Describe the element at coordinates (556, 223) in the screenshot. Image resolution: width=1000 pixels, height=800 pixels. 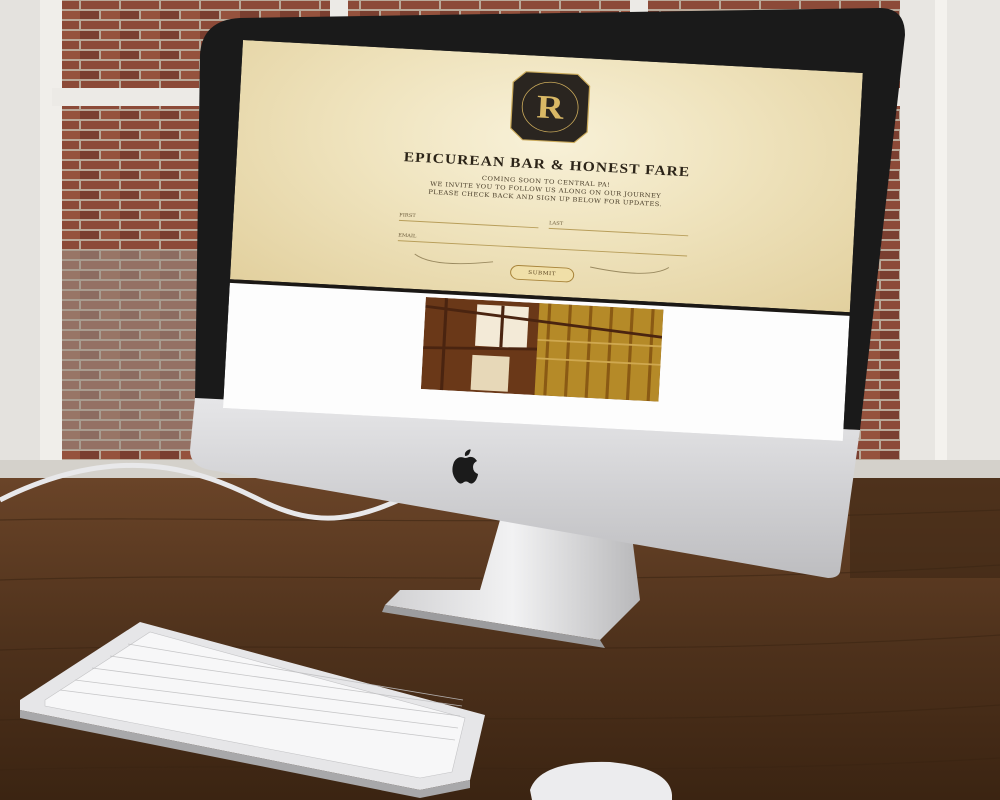
I see `last-name-label: LAST` at that location.